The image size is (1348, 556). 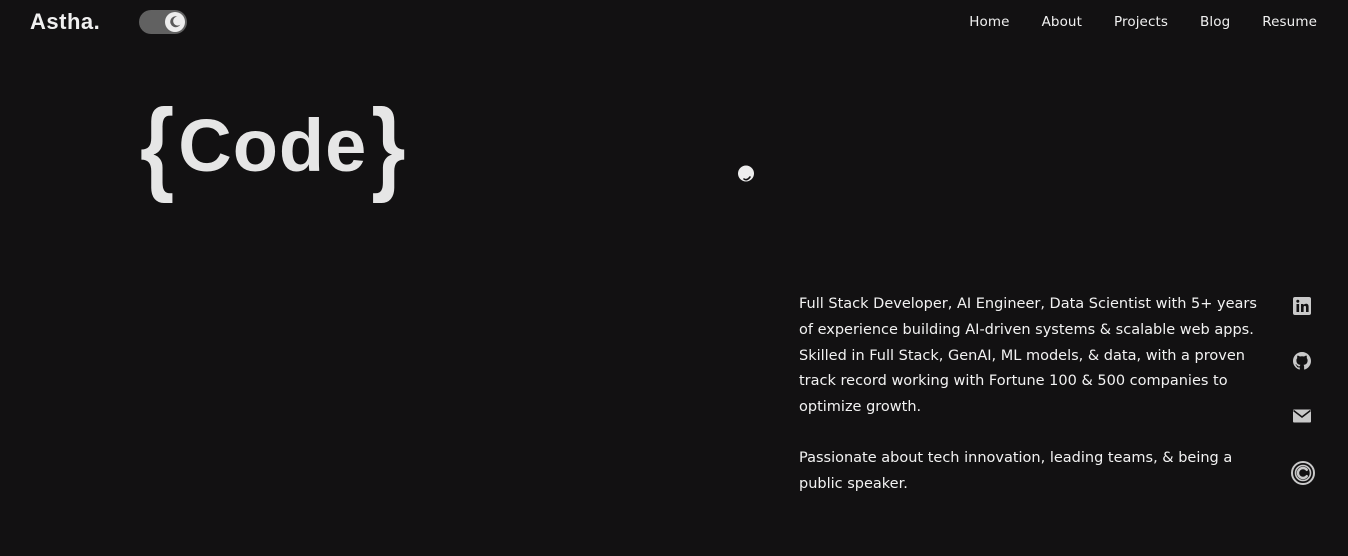 What do you see at coordinates (989, 22) in the screenshot?
I see `nav-home: Home` at bounding box center [989, 22].